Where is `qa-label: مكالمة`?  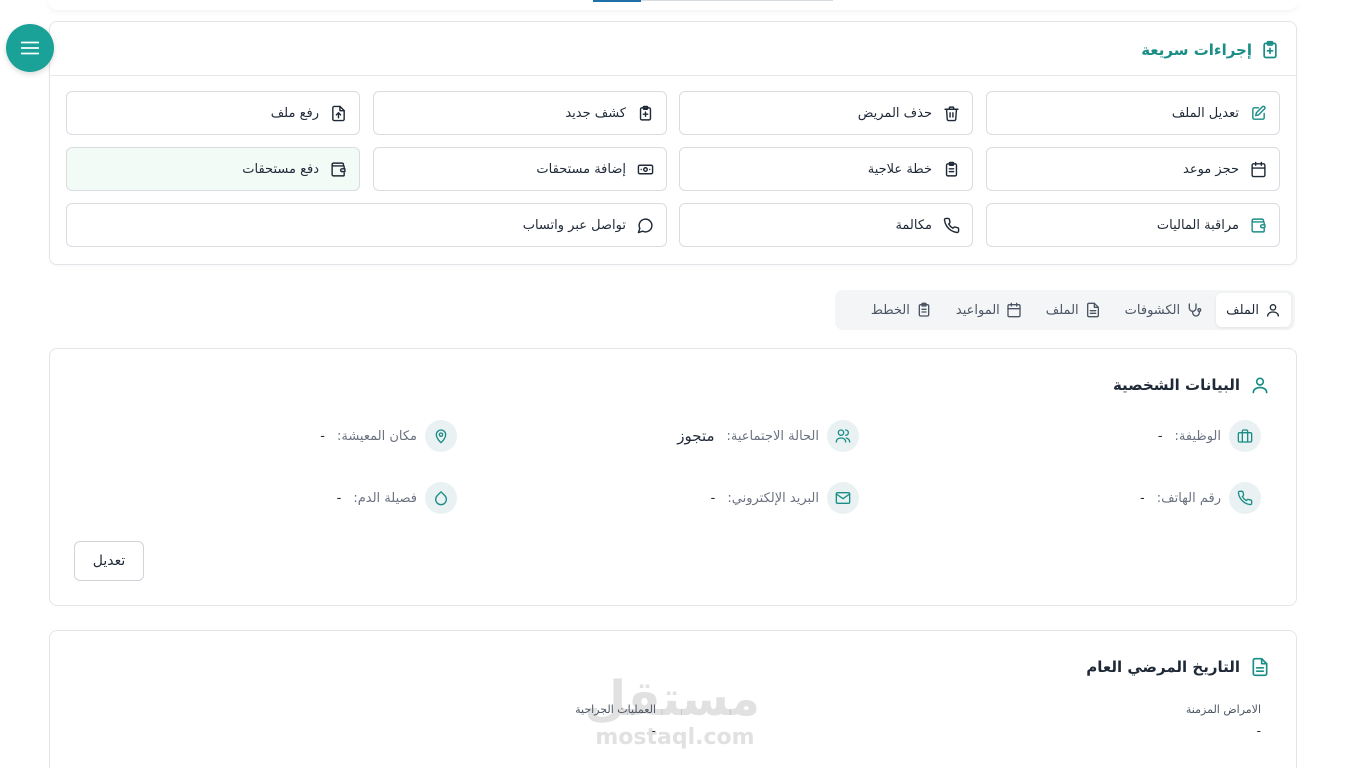
qa-label: مكالمة is located at coordinates (913, 225).